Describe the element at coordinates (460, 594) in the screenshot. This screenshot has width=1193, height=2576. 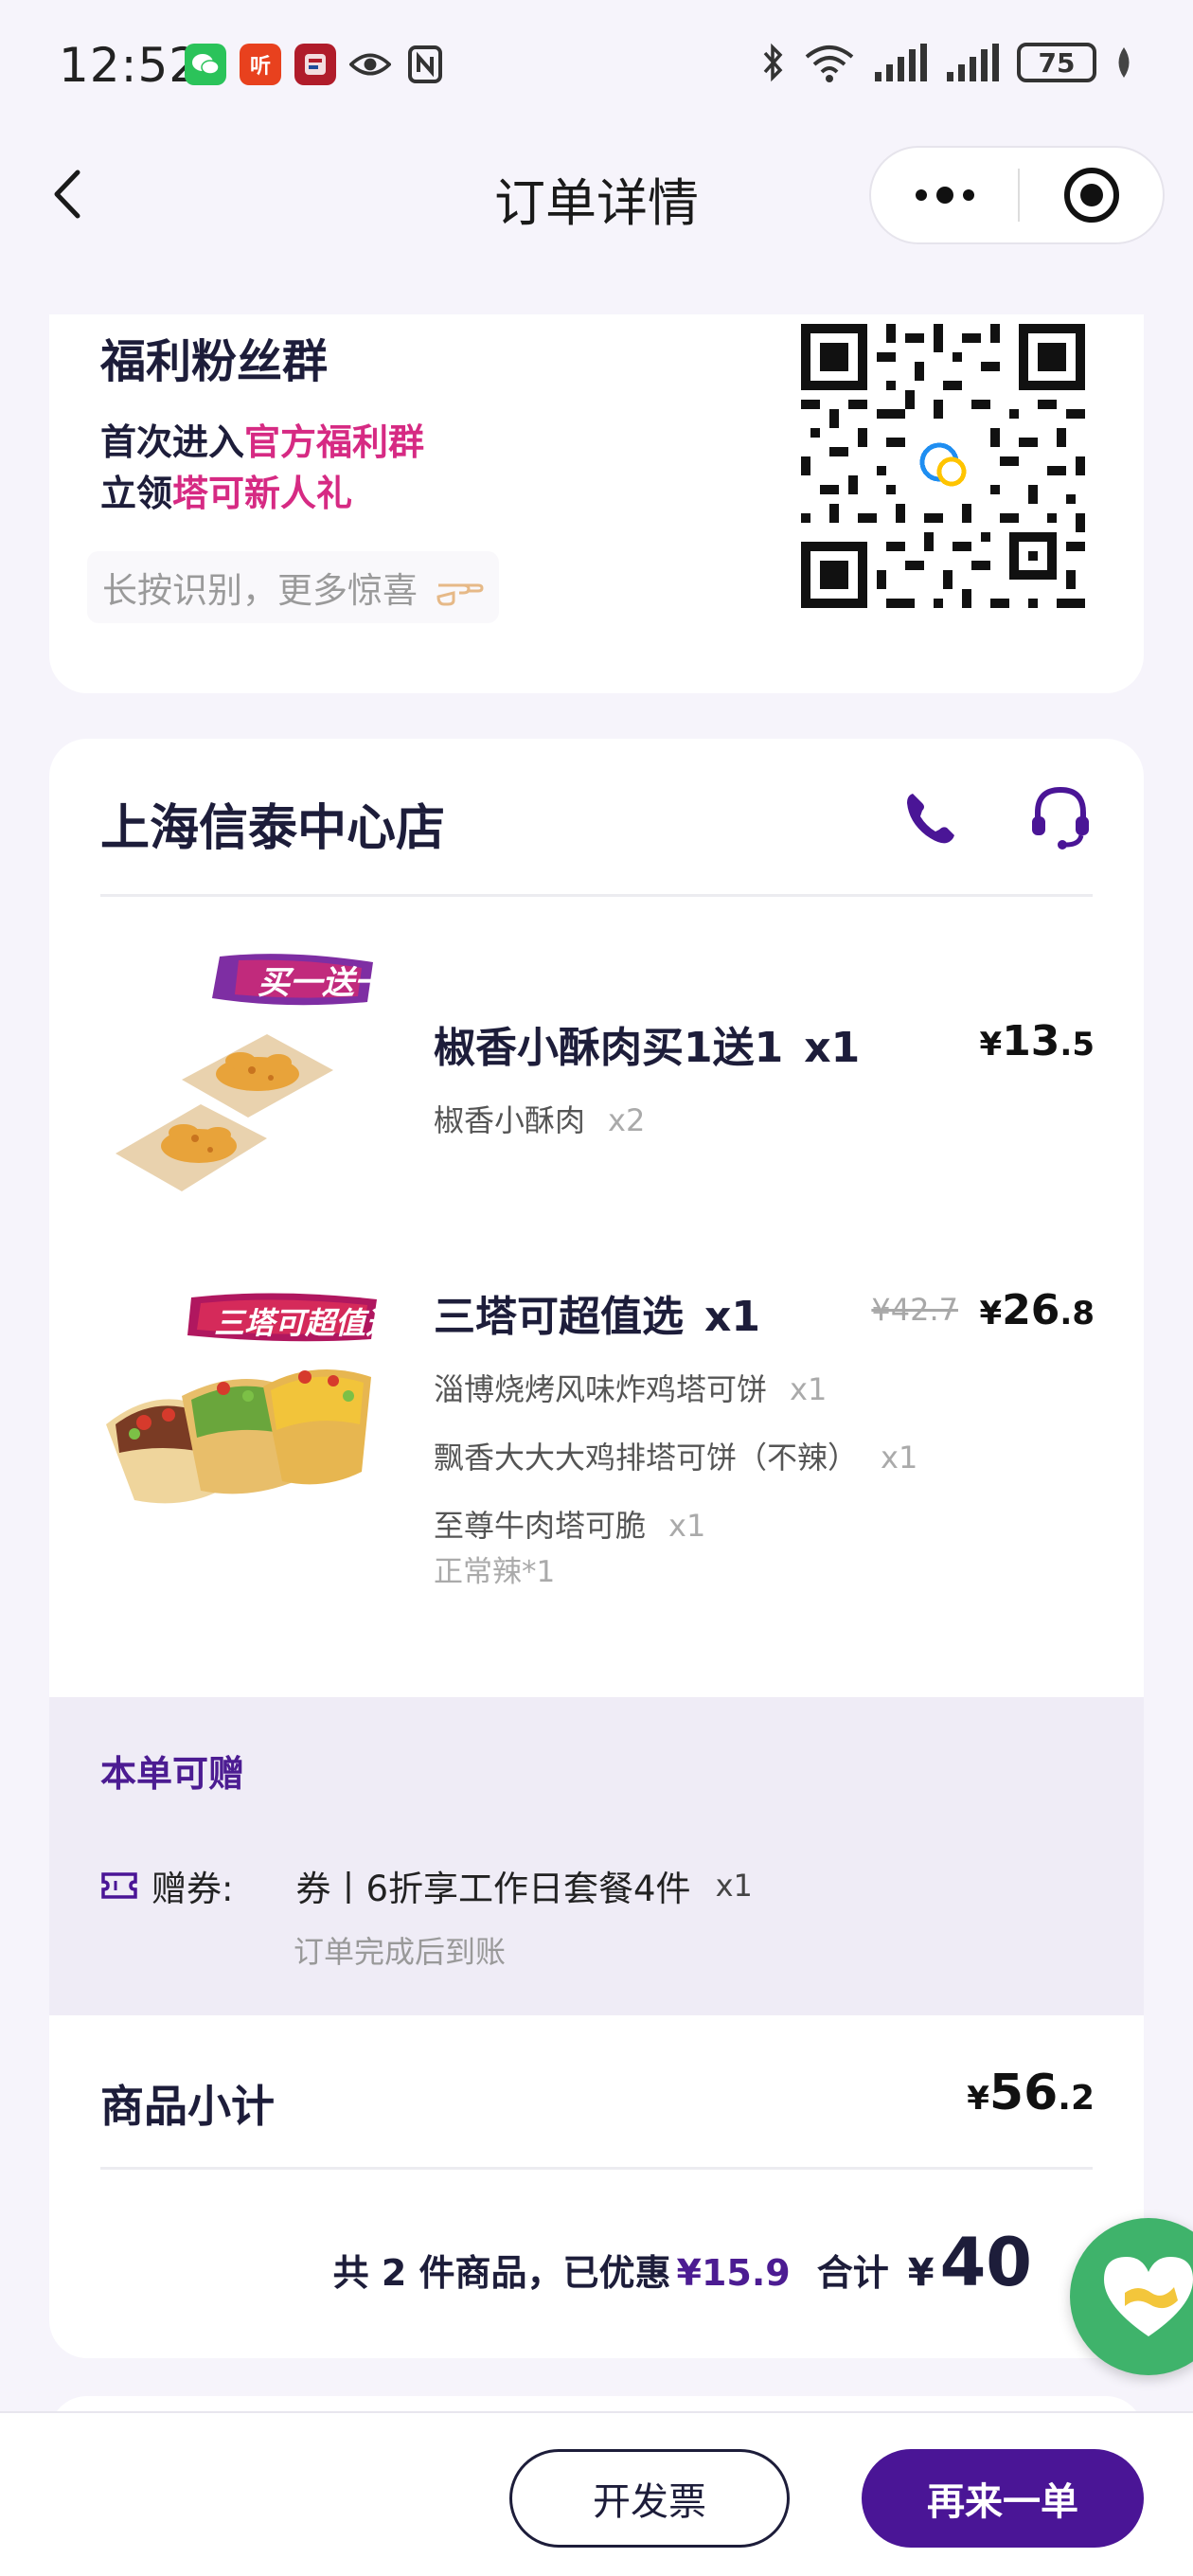
I see `pointing-hand-icon` at that location.